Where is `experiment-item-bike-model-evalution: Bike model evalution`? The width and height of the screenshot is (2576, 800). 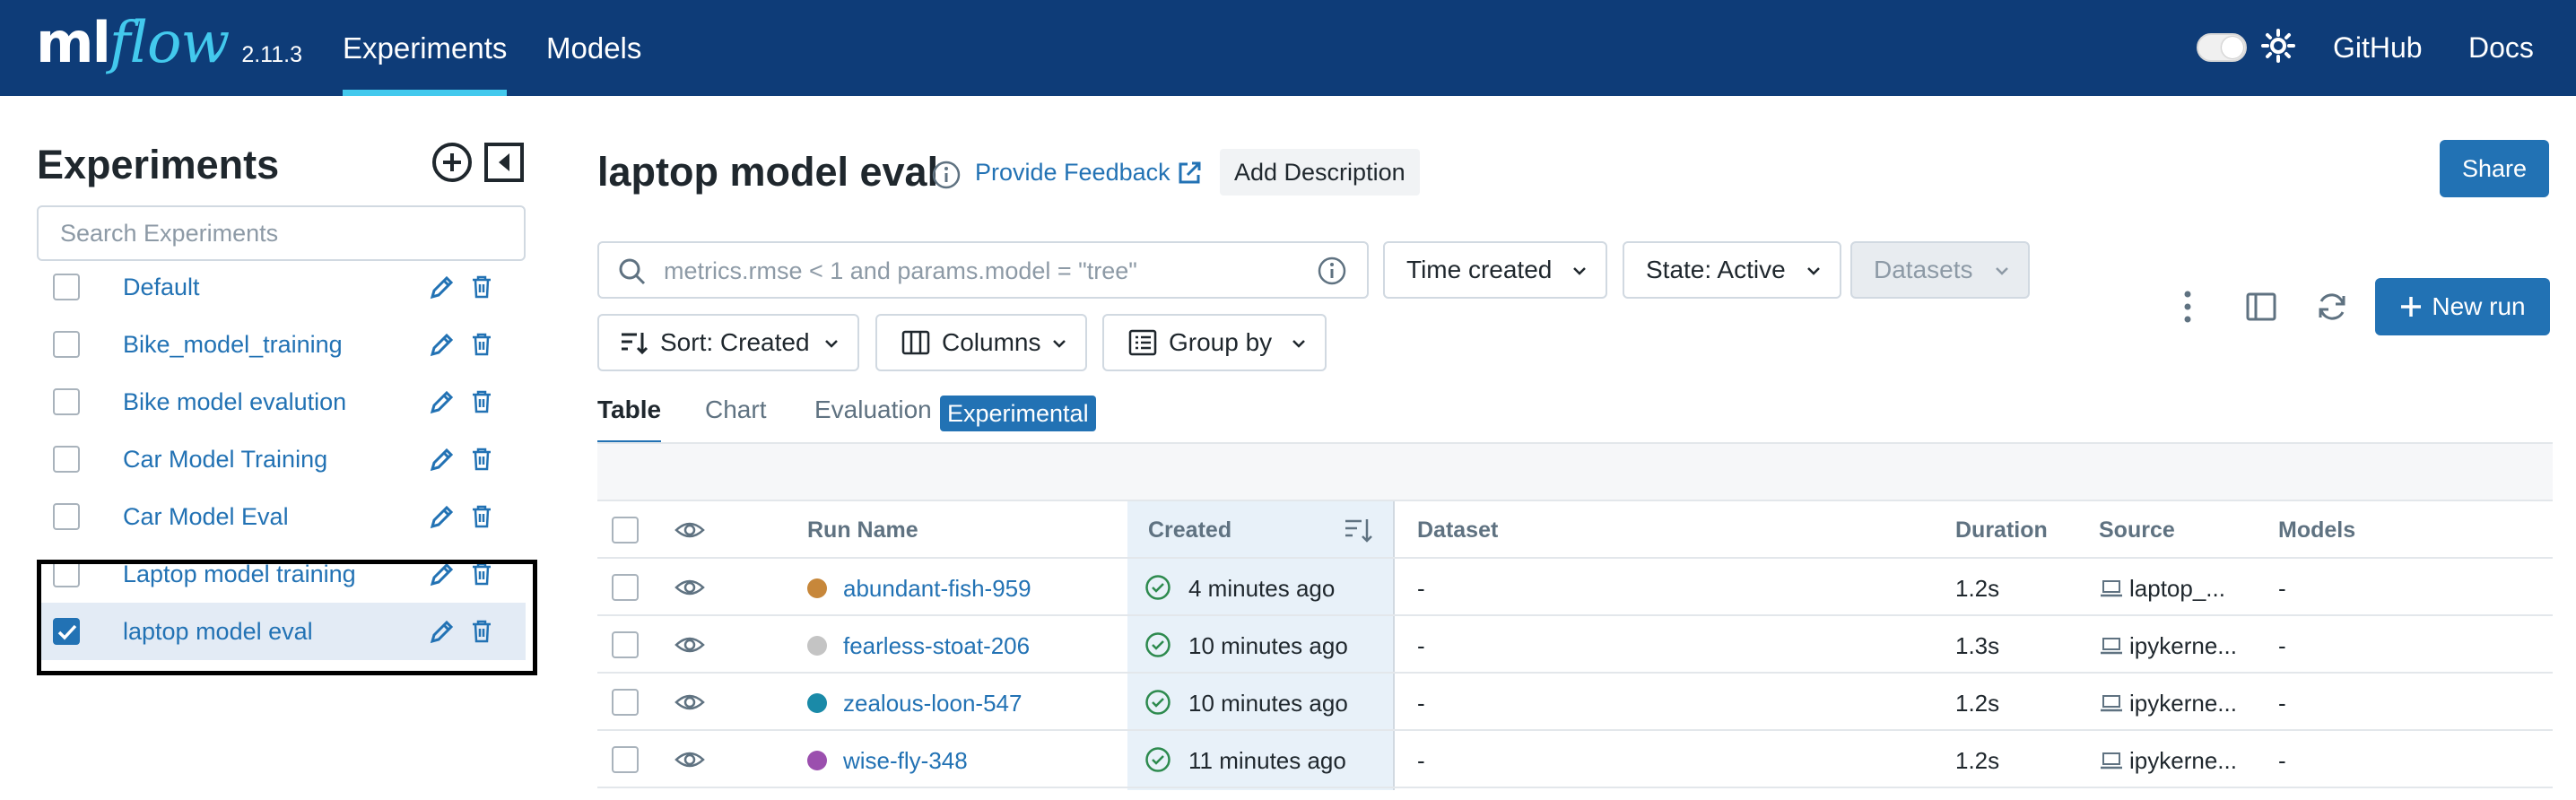 experiment-item-bike-model-evalution: Bike model evalution is located at coordinates (281, 401).